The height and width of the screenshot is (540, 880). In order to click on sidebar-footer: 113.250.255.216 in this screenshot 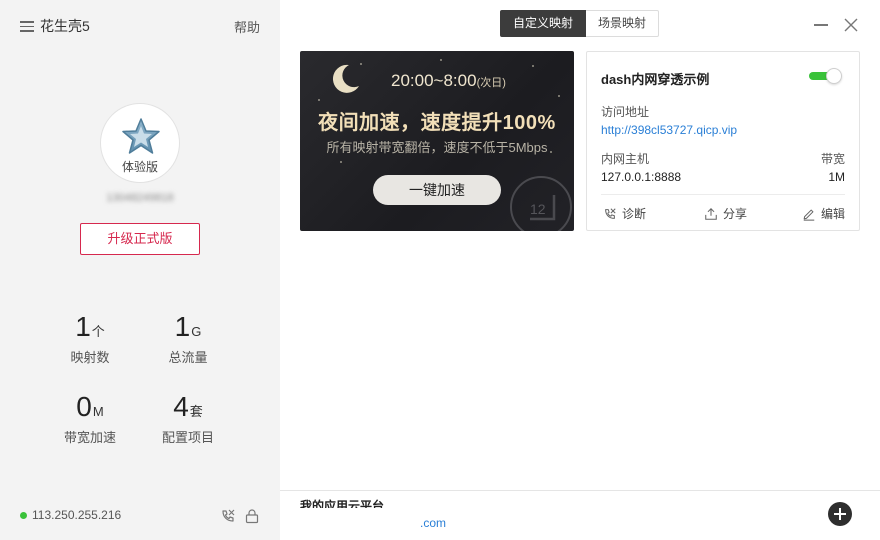, I will do `click(140, 516)`.